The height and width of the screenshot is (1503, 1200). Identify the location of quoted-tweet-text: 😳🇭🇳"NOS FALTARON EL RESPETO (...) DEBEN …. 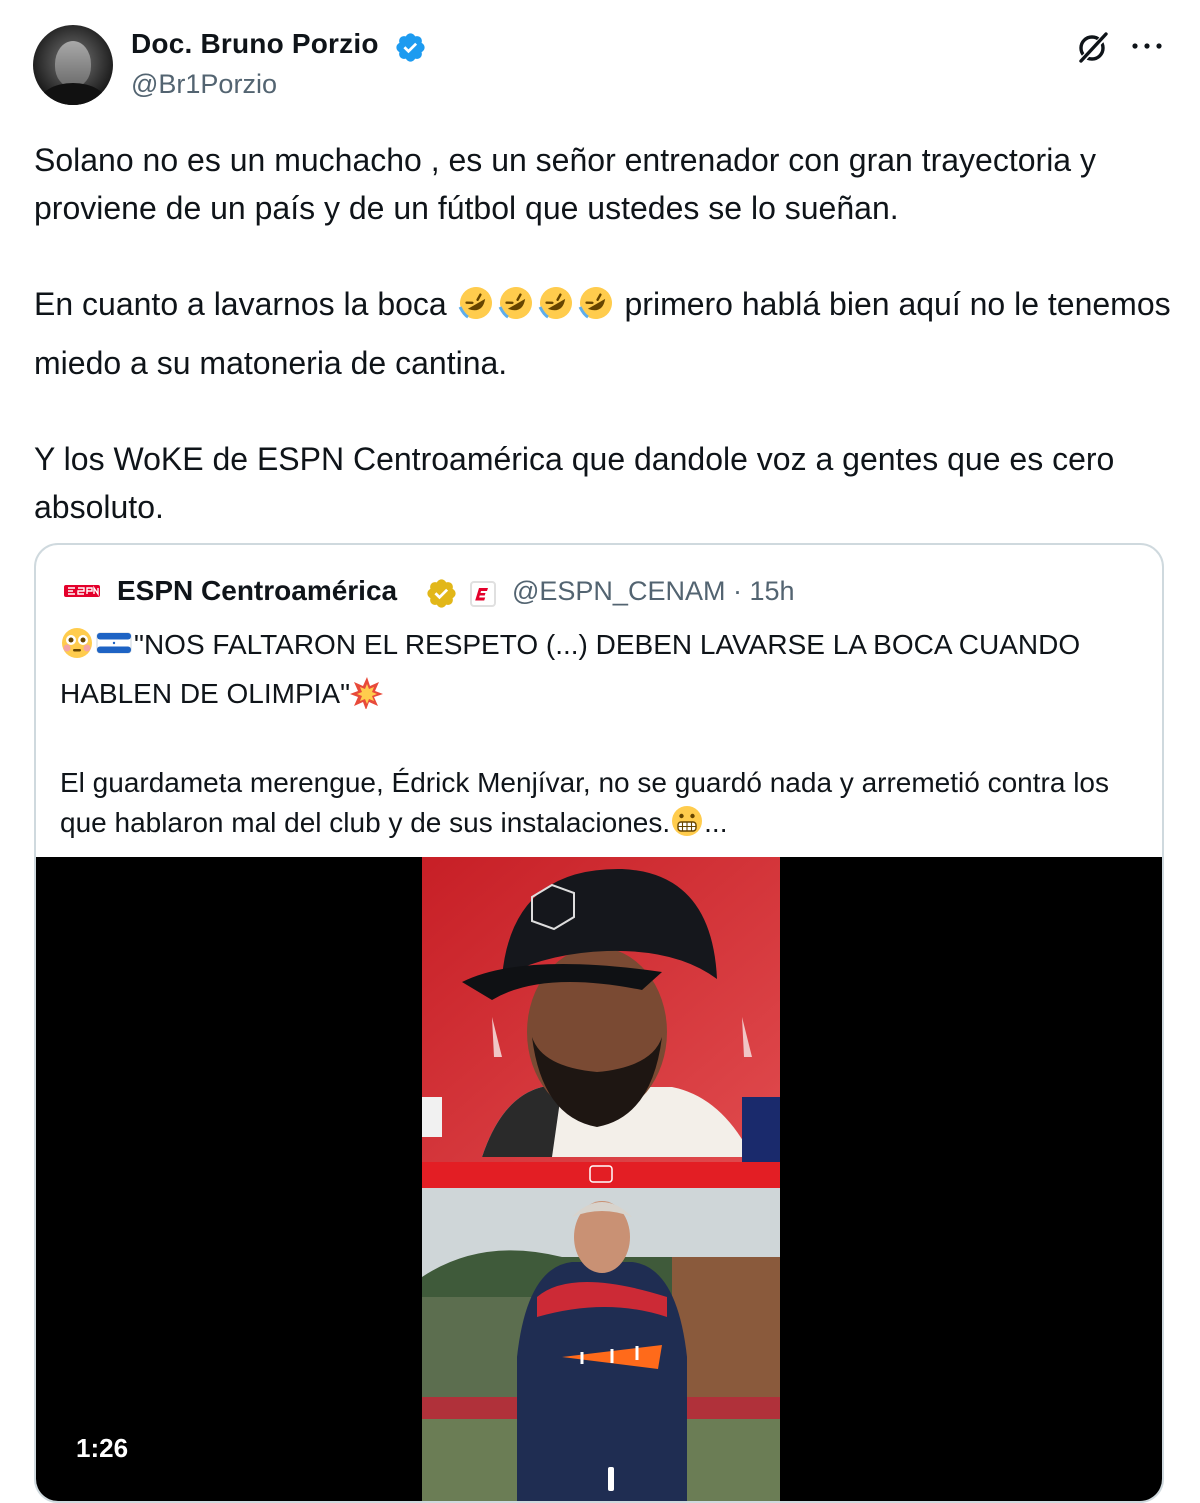
(600, 738).